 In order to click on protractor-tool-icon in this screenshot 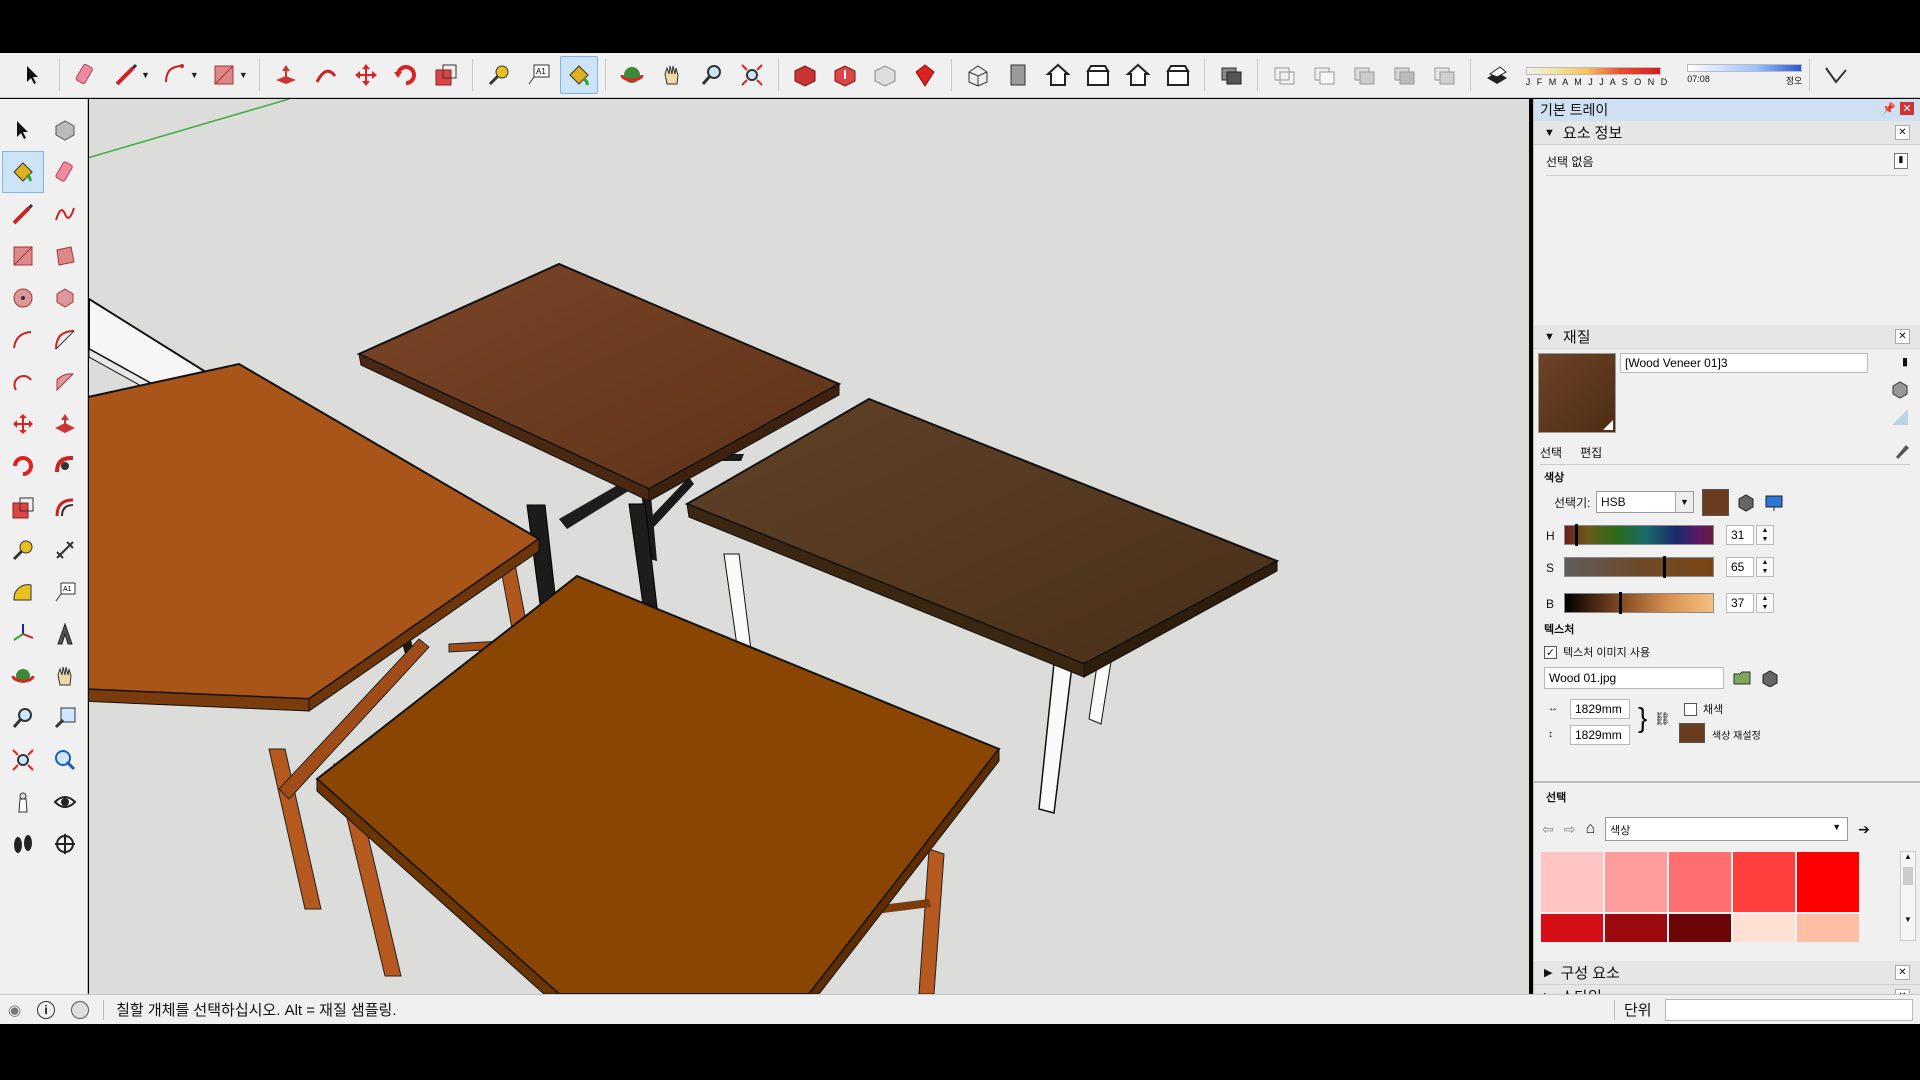, I will do `click(23, 592)`.